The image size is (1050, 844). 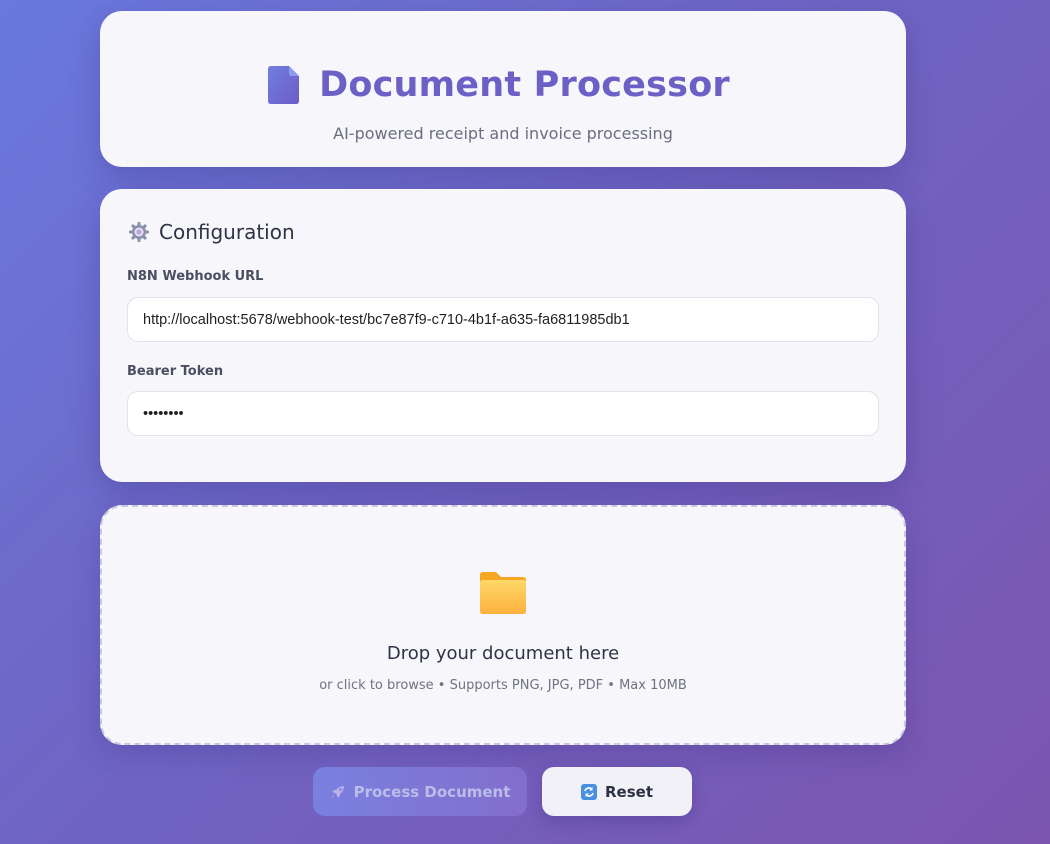 I want to click on configuration-header: Configuration, so click(x=211, y=232).